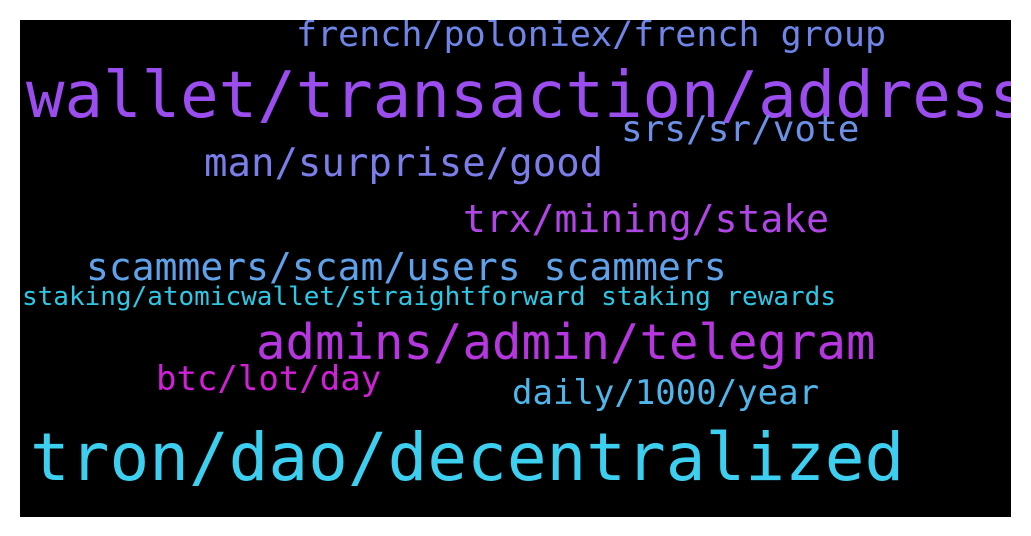 The image size is (1031, 536). What do you see at coordinates (518, 96) in the screenshot?
I see `word-wallet-transaction-address: wallet/transaction/address` at bounding box center [518, 96].